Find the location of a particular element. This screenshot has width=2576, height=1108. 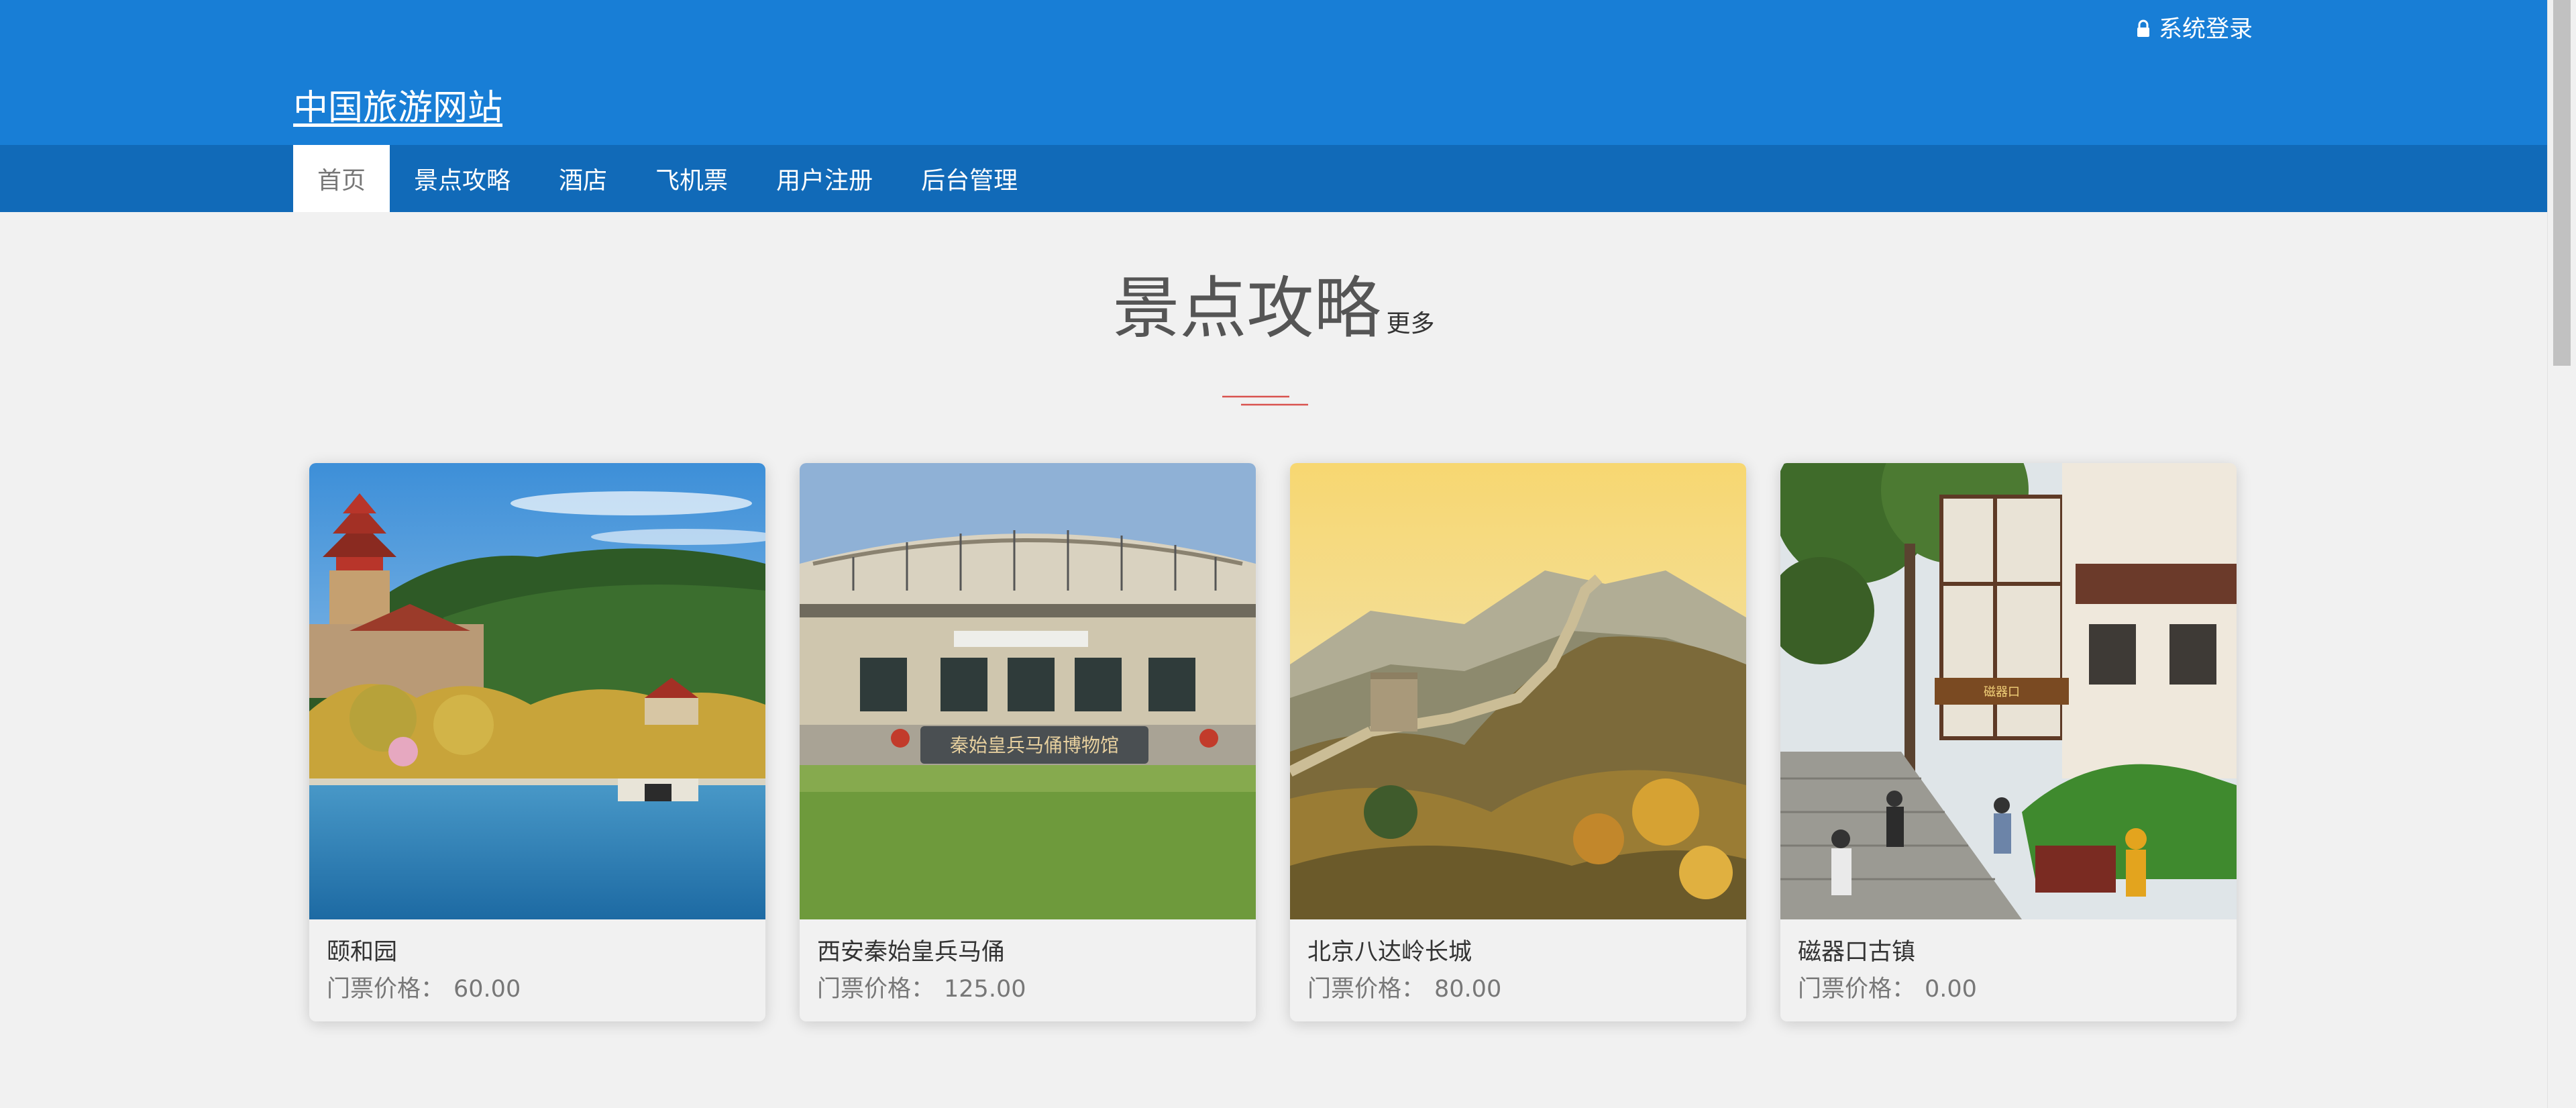

nav-item-flights: 飞机票 is located at coordinates (691, 179).